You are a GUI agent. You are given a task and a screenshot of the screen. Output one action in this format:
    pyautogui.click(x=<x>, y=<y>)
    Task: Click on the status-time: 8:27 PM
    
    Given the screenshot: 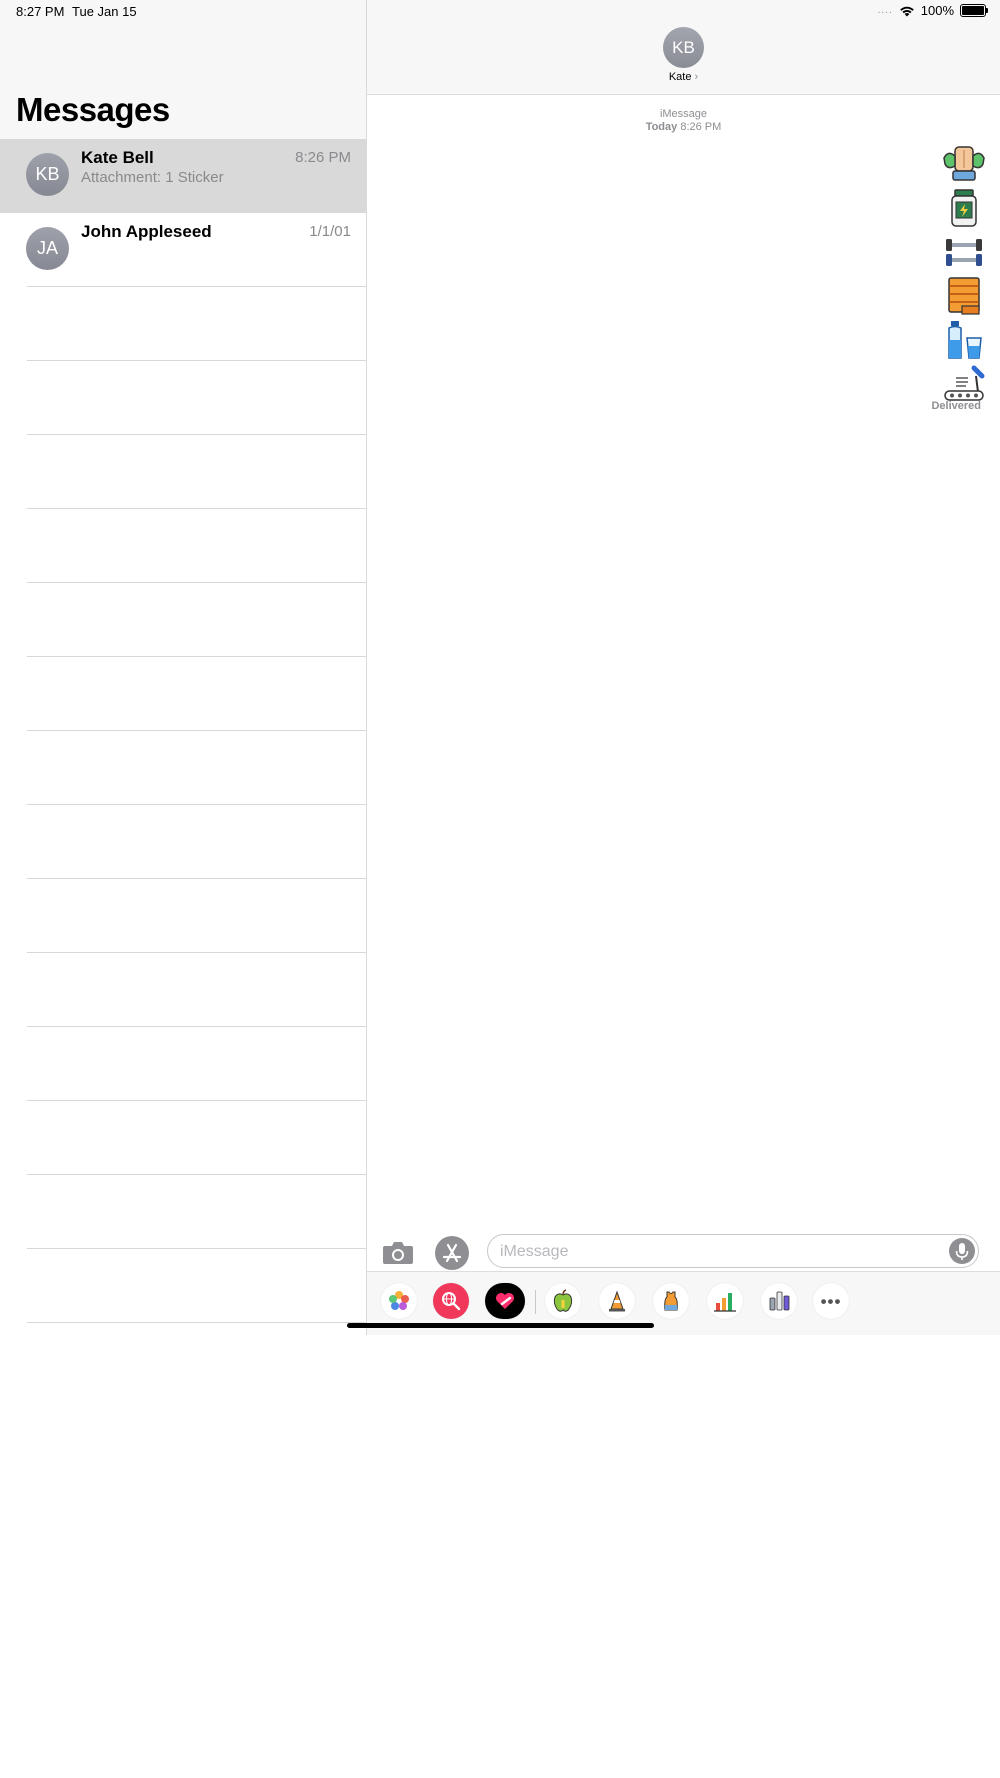 What is the action you would take?
    pyautogui.click(x=40, y=11)
    